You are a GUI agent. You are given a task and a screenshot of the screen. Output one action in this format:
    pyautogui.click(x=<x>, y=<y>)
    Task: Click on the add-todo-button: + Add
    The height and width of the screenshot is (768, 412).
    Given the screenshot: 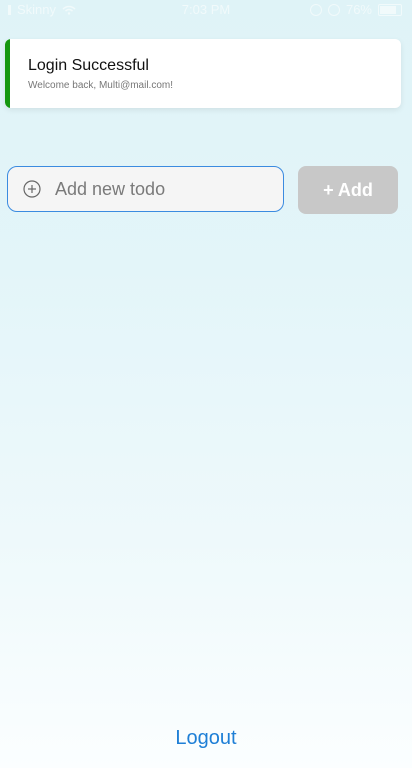 What is the action you would take?
    pyautogui.click(x=348, y=190)
    